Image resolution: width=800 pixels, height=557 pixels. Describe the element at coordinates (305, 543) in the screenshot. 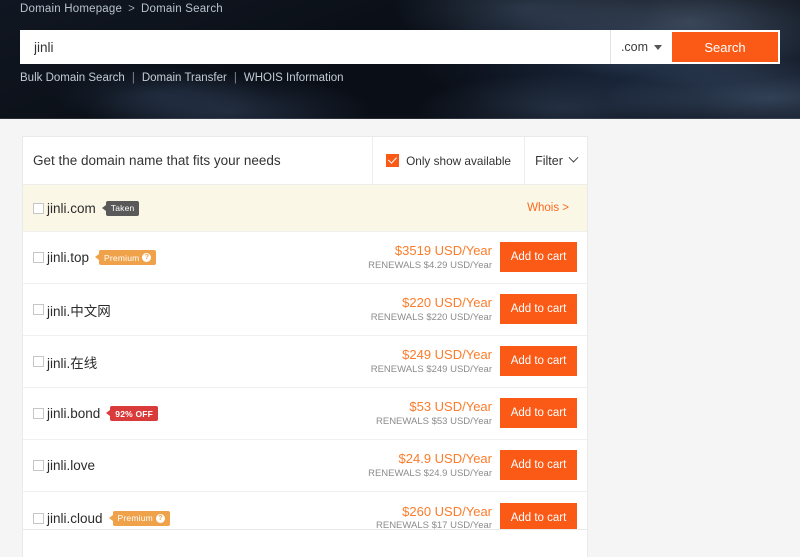

I see `next-section-panel` at that location.